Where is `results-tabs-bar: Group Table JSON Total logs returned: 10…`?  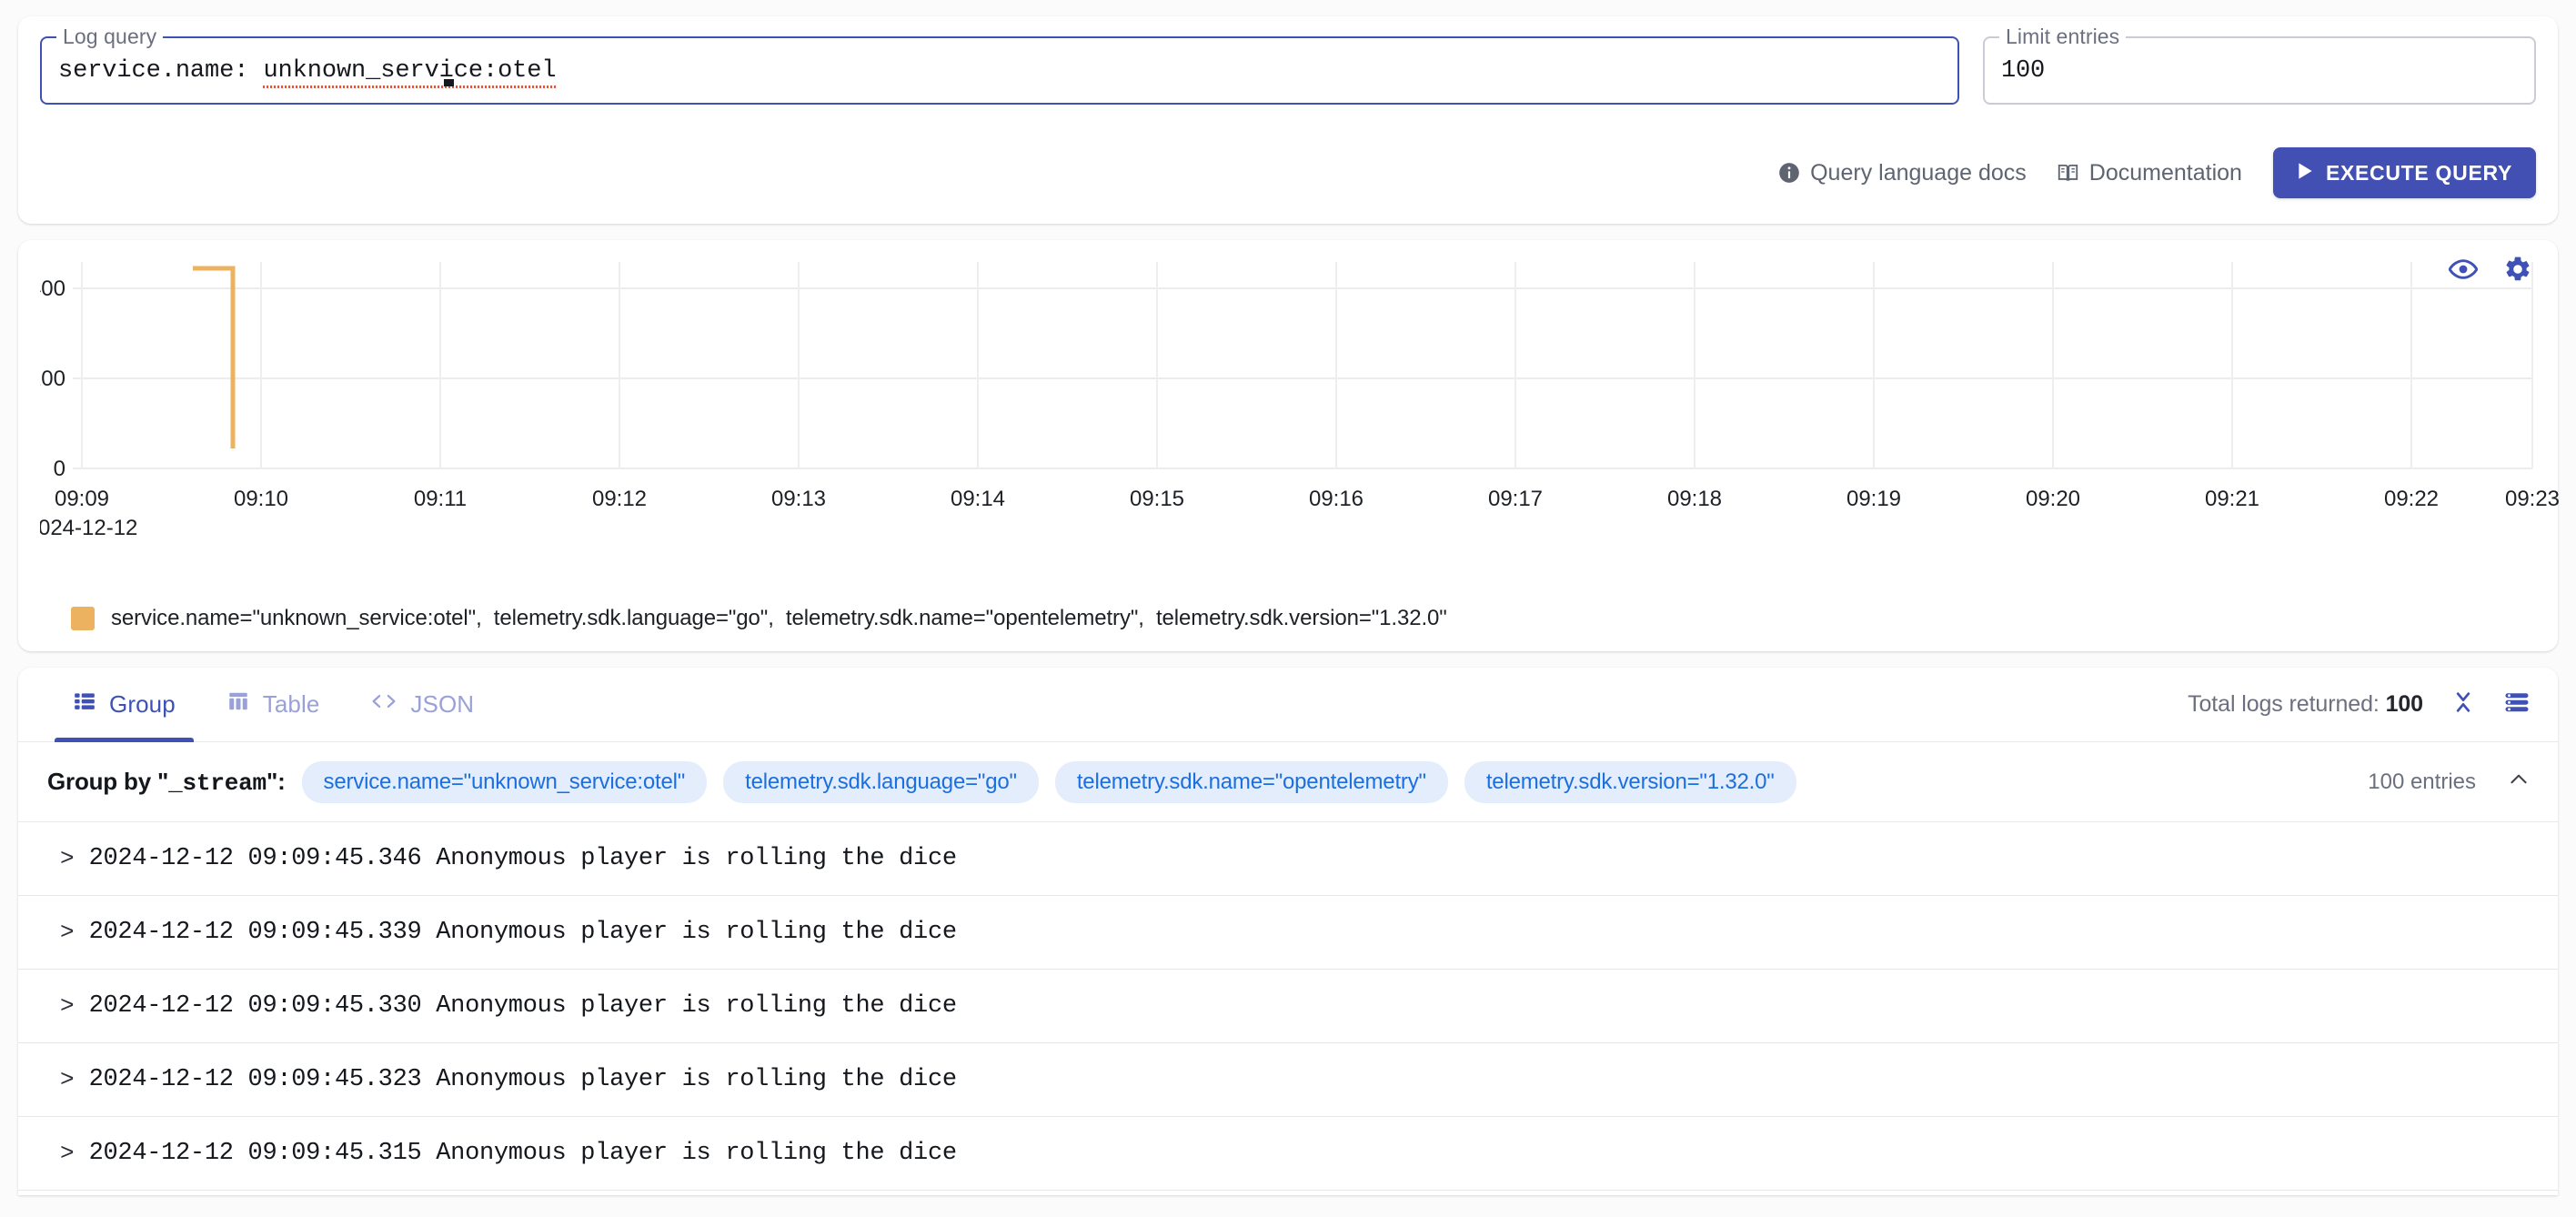 results-tabs-bar: Group Table JSON Total logs returned: 10… is located at coordinates (1288, 705).